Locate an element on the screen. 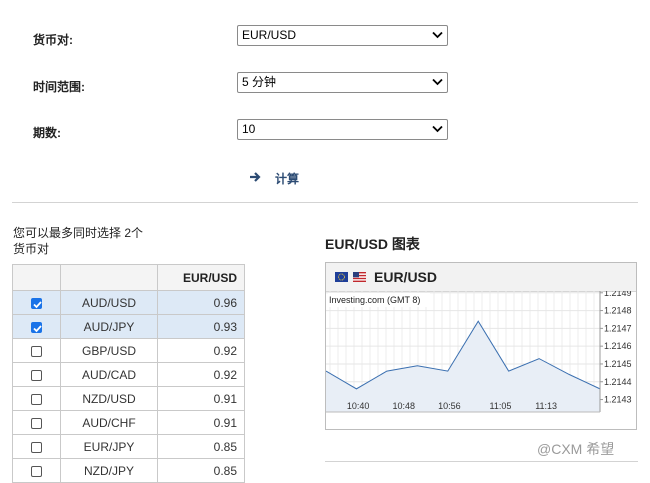 This screenshot has width=650, height=483. y-tick-label: 1.2149 is located at coordinates (618, 294).